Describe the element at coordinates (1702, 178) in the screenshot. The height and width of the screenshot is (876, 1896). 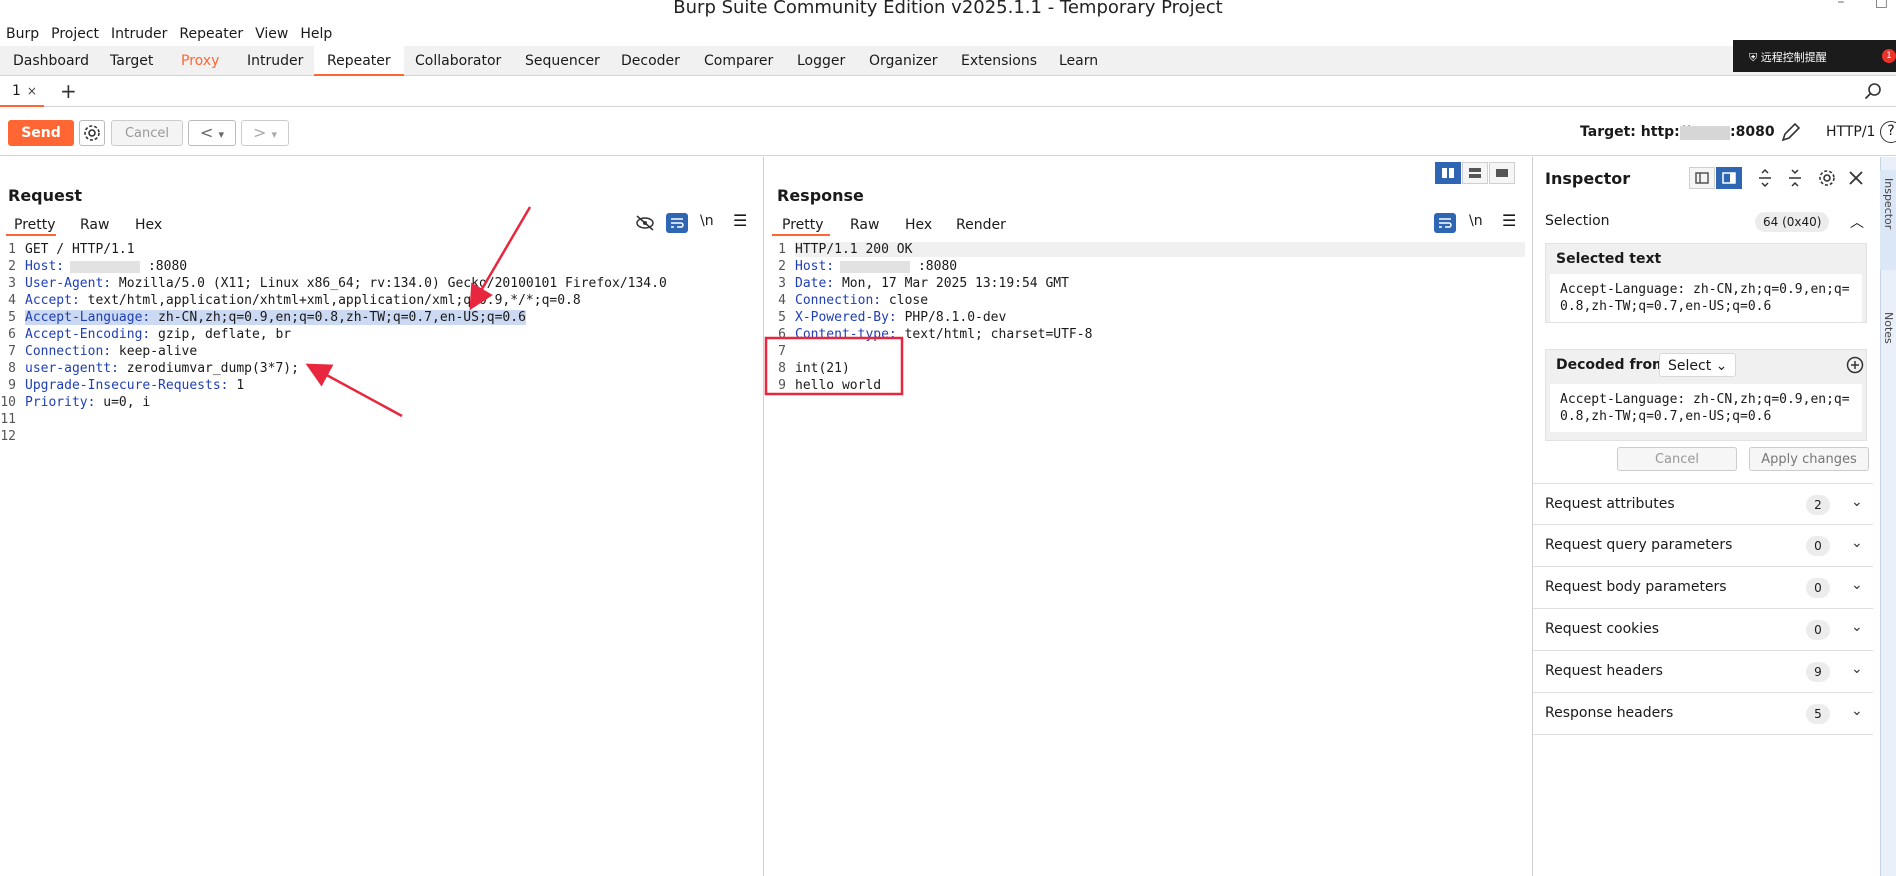
I see `panel-left-icon` at that location.